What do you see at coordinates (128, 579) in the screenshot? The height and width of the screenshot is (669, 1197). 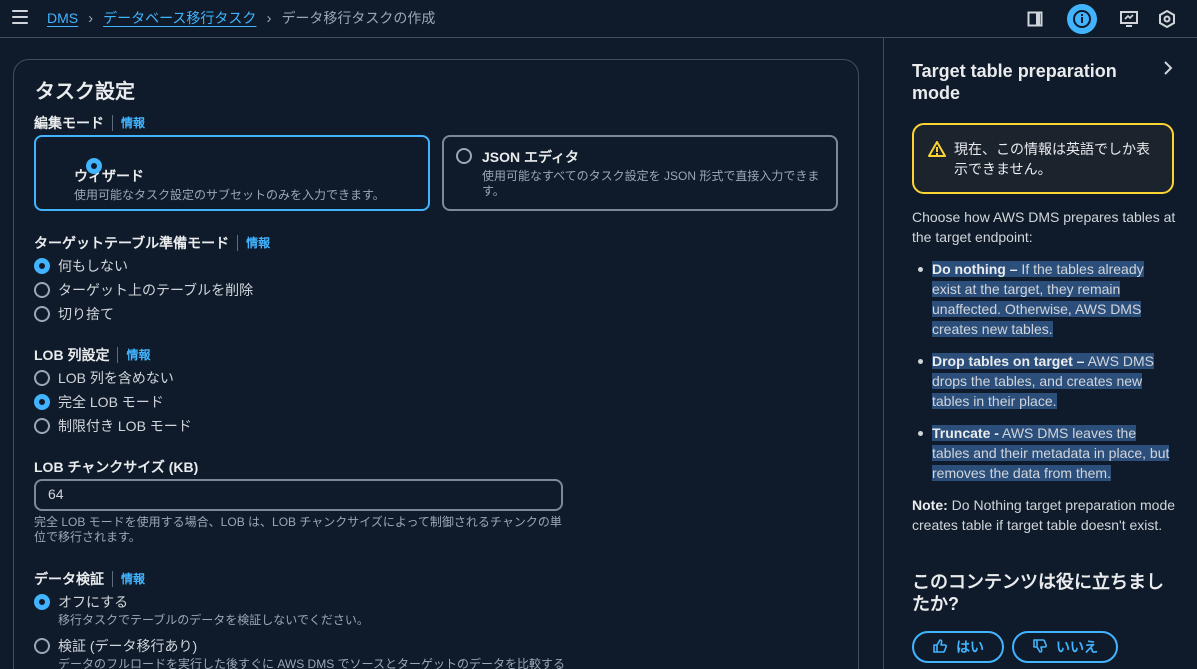 I see `data-validation-info-link: 情報` at bounding box center [128, 579].